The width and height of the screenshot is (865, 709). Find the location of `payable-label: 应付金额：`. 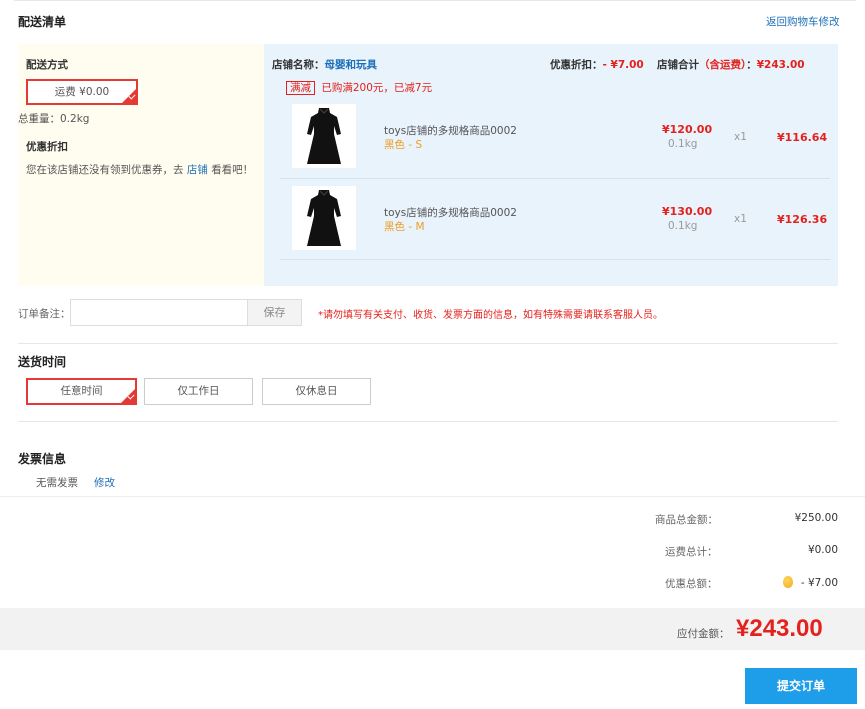

payable-label: 应付金额： is located at coordinates (703, 634).